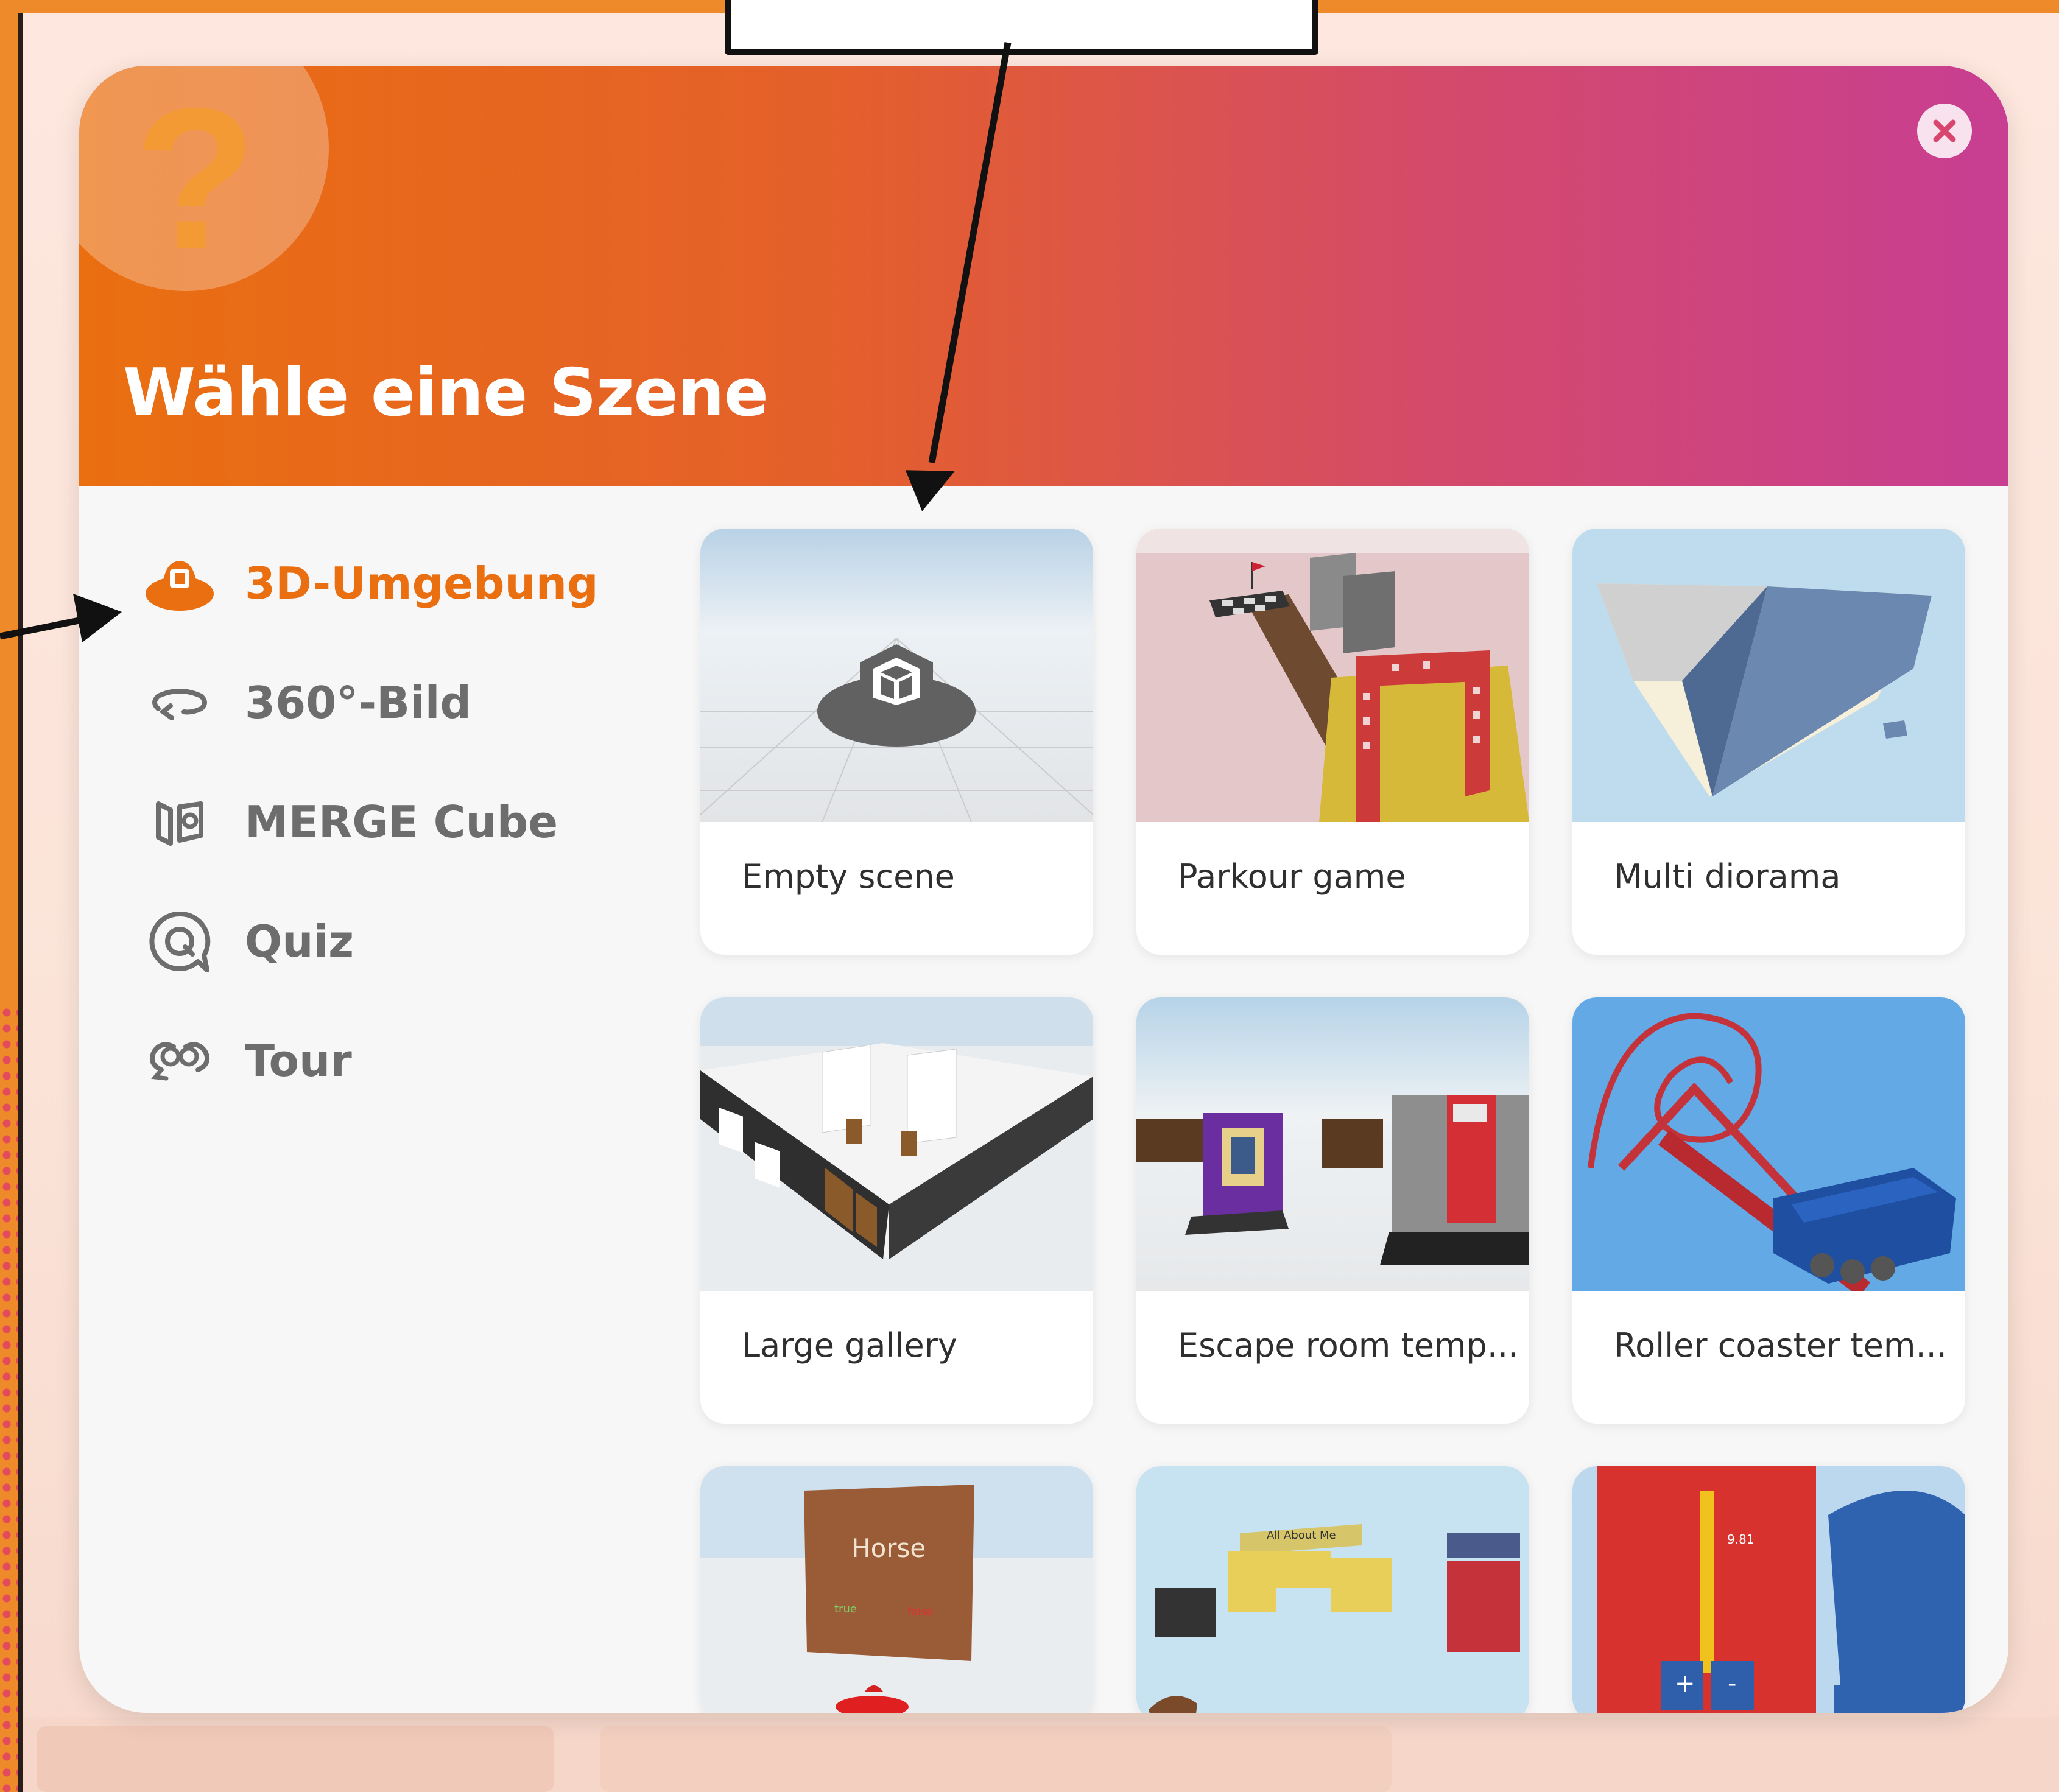  I want to click on gravity-readout-text: 9.81, so click(1741, 1540).